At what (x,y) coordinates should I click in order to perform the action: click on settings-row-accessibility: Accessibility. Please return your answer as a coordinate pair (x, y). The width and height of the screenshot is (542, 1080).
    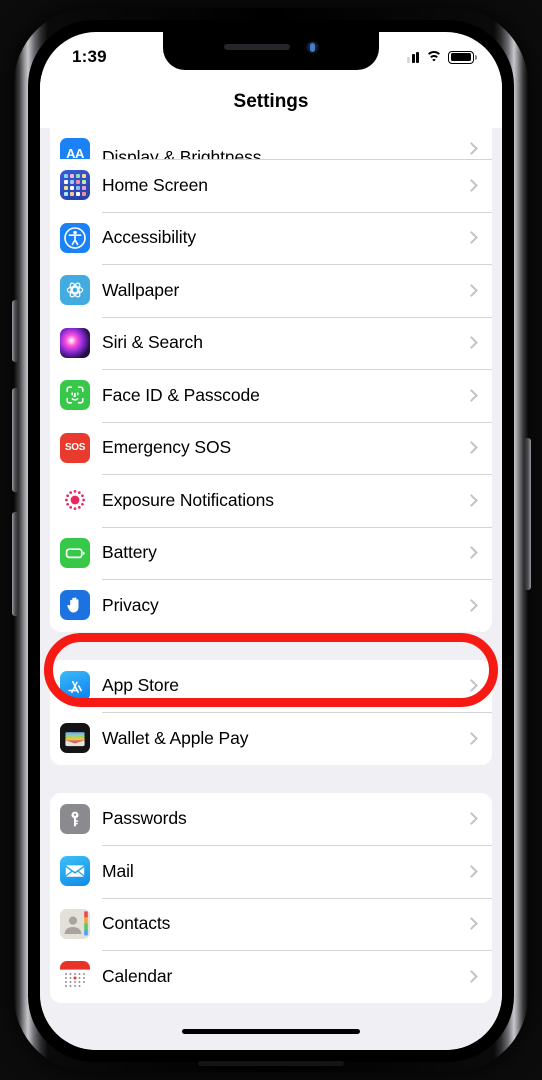
    Looking at the image, I should click on (271, 237).